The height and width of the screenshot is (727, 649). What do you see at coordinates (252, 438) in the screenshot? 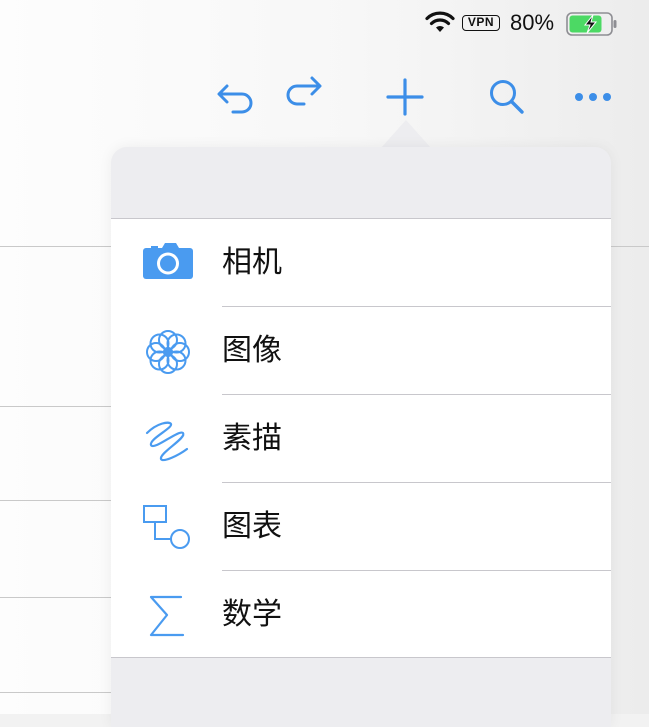
I see `menu-item-label: 素描` at bounding box center [252, 438].